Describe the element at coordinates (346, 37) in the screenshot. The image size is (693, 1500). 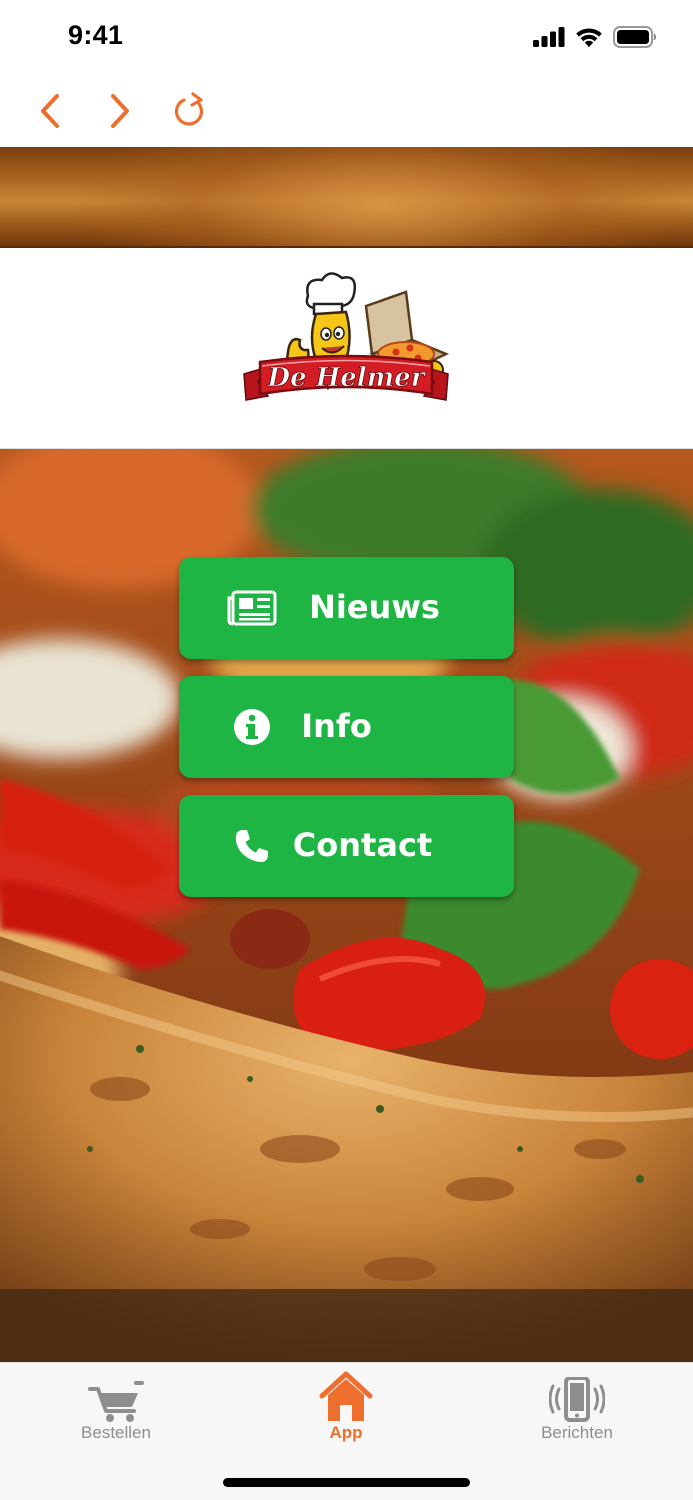
I see `status-bar: 9:41` at that location.